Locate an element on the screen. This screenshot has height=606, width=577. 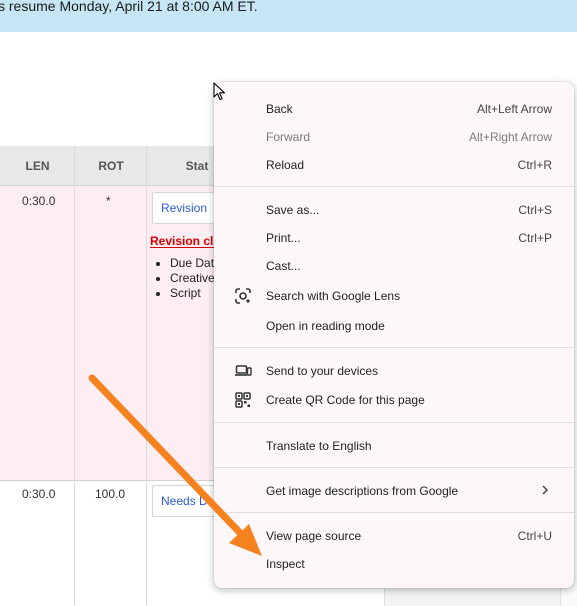
devices-icon is located at coordinates (243, 371).